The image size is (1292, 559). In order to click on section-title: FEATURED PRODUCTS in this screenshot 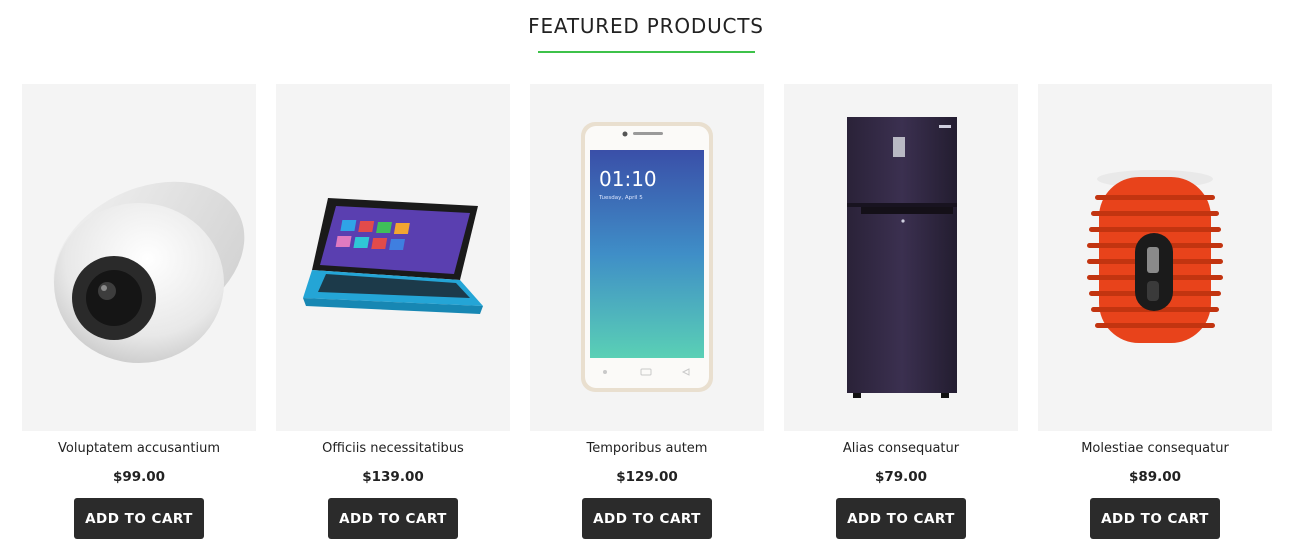, I will do `click(646, 26)`.